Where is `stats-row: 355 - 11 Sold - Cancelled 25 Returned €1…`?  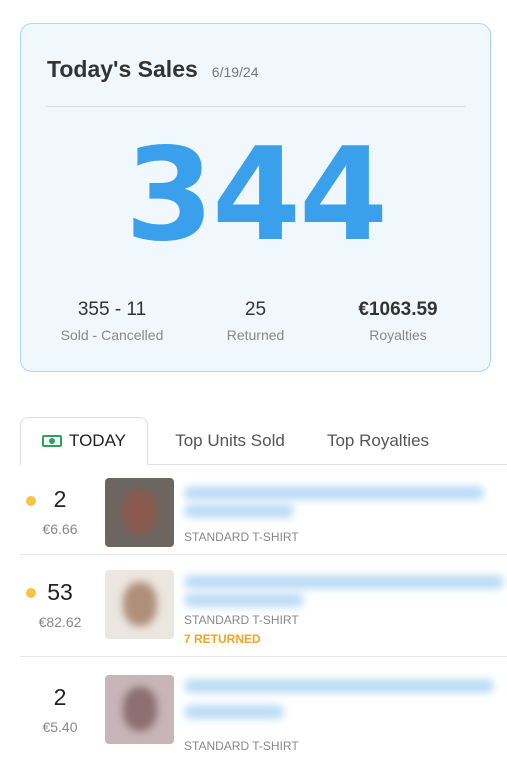
stats-row: 355 - 11 Sold - Cancelled 25 Returned €1… is located at coordinates (255, 321).